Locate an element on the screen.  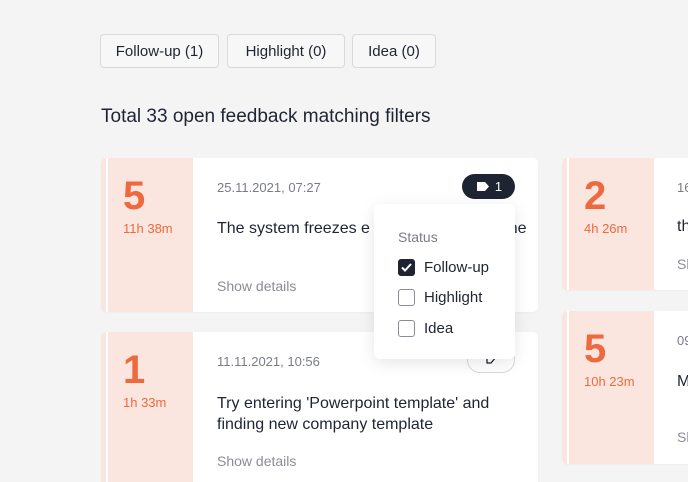
card-date: 16 is located at coordinates (682, 187).